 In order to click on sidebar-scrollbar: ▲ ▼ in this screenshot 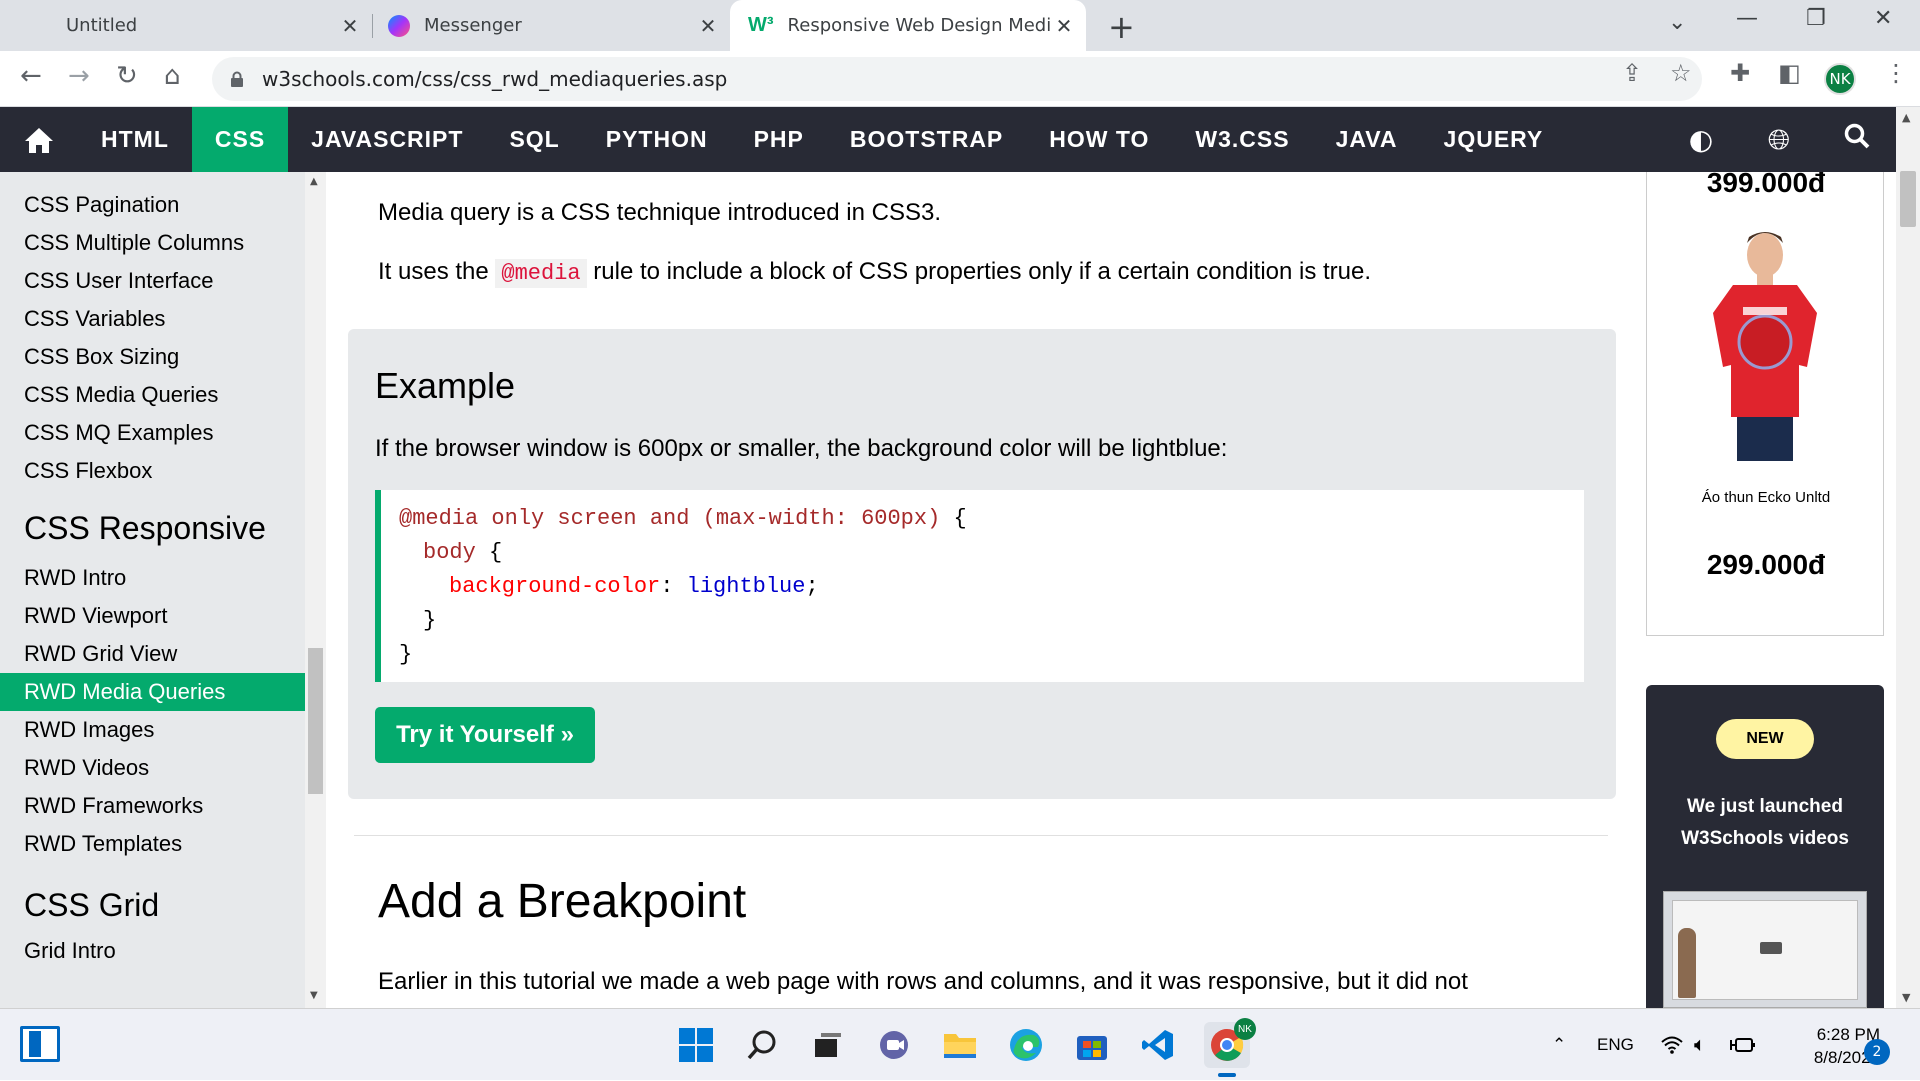, I will do `click(315, 590)`.